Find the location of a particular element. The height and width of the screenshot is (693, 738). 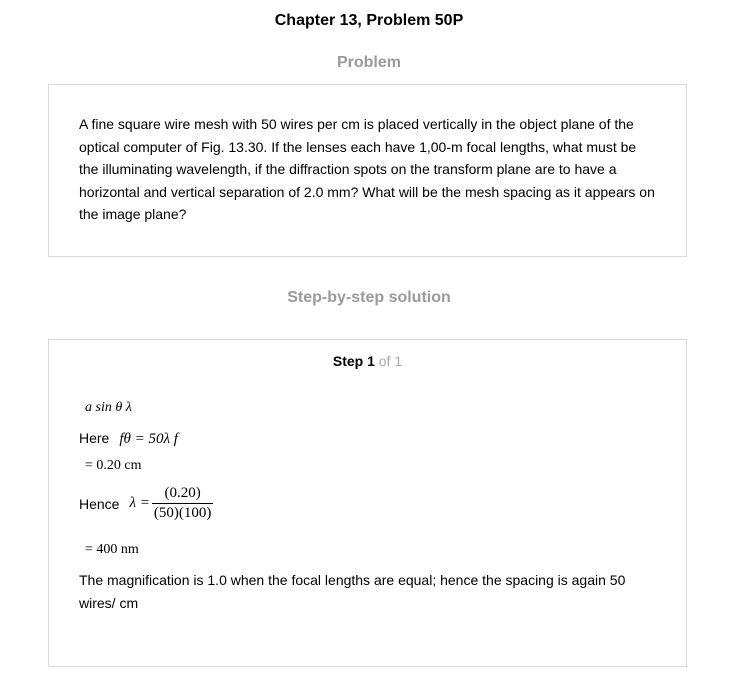

step-count: of 1 is located at coordinates (390, 361).